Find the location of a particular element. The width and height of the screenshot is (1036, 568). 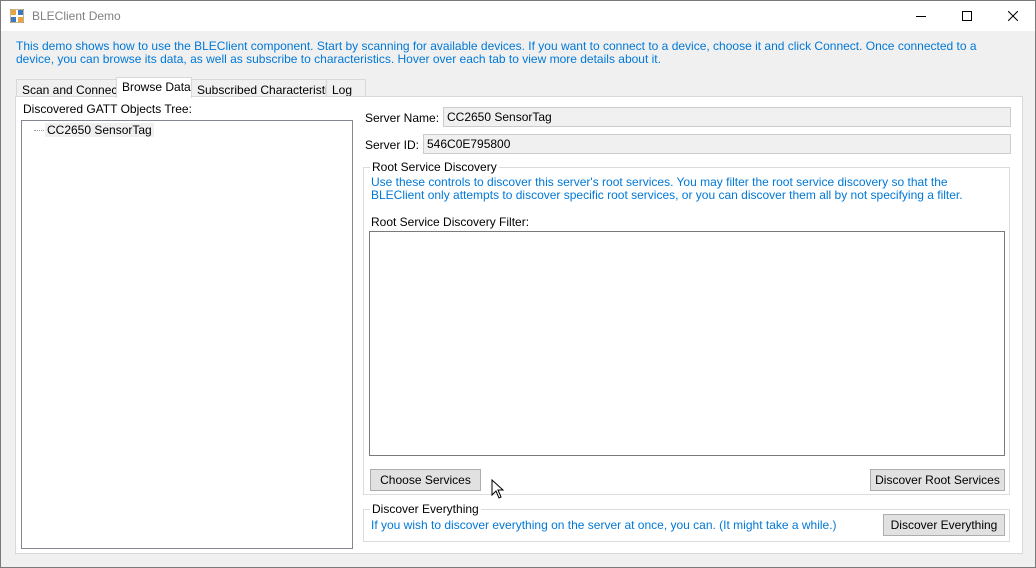

group-title: Root Service Discovery is located at coordinates (434, 167).